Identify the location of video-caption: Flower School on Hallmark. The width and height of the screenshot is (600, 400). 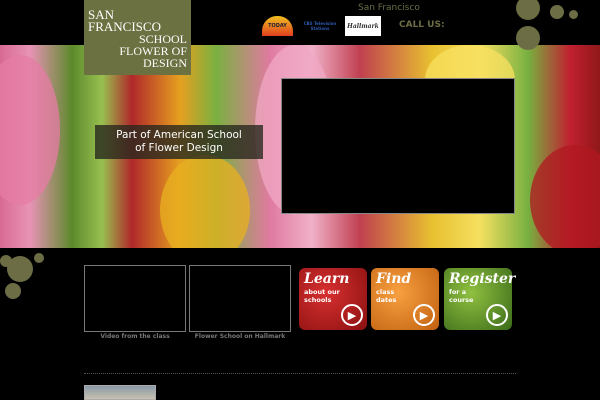
(240, 336).